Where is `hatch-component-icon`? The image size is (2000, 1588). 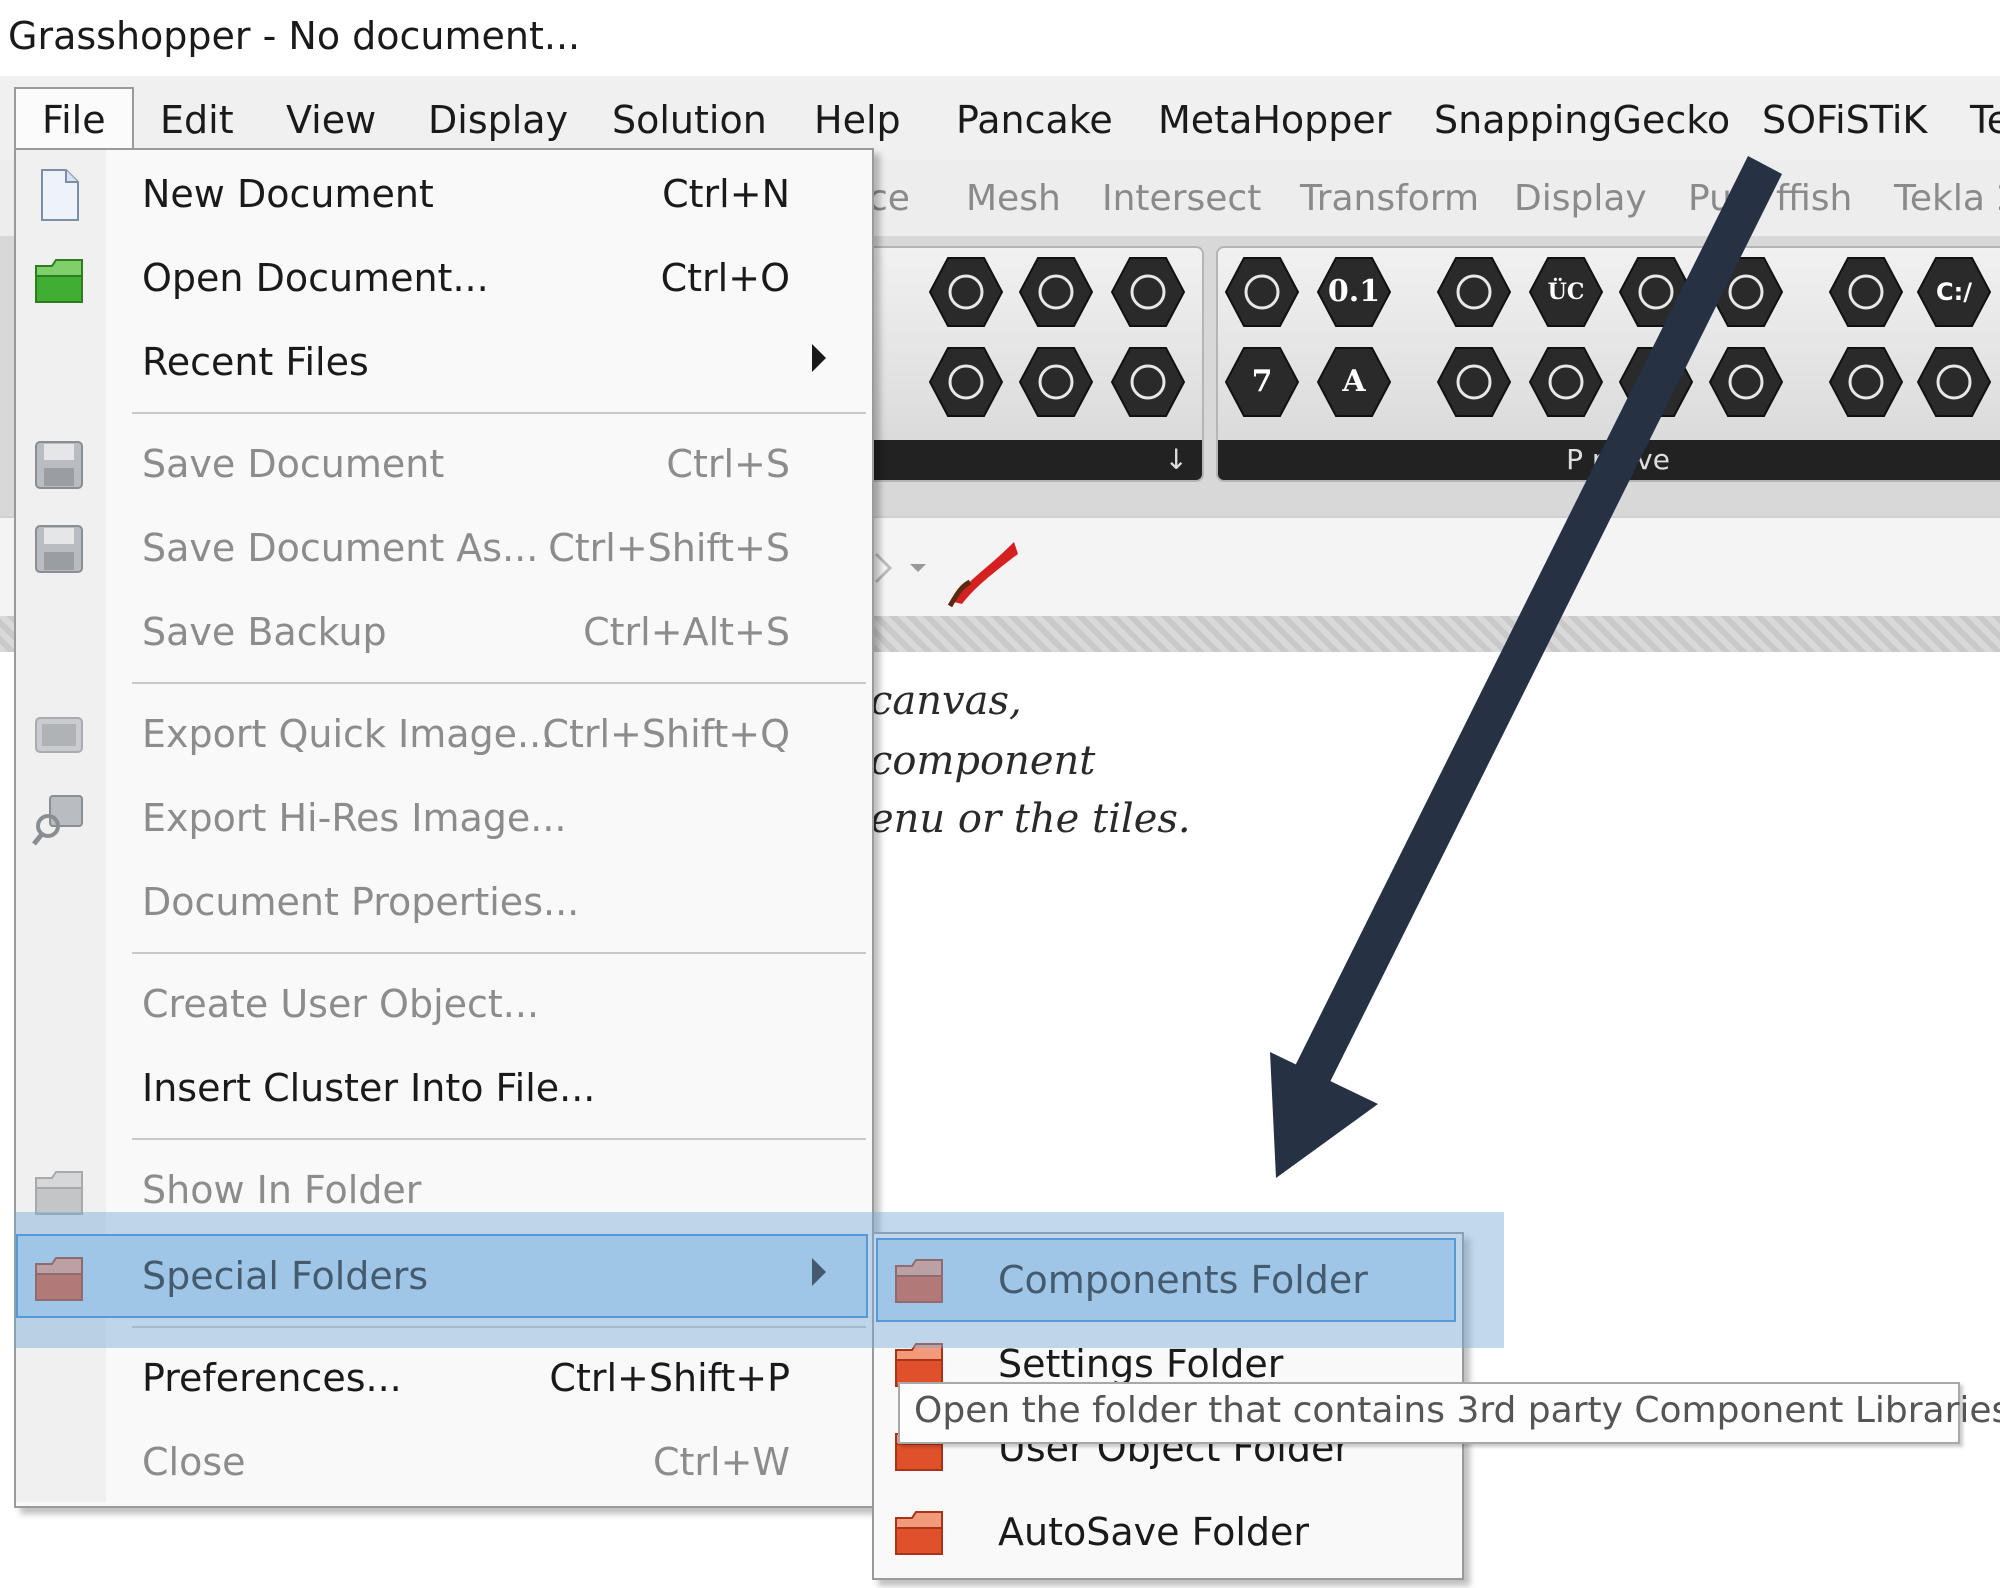 hatch-component-icon is located at coordinates (1866, 292).